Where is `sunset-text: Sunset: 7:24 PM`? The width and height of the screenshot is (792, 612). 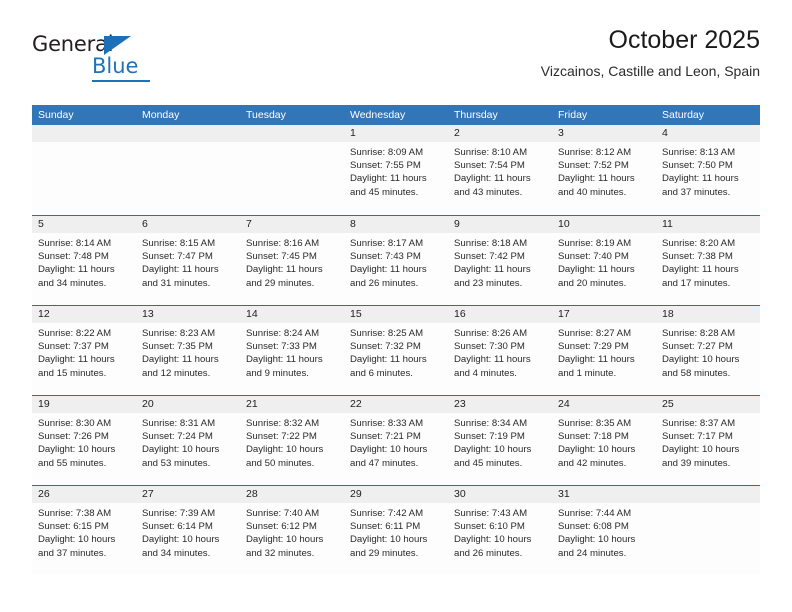 sunset-text: Sunset: 7:24 PM is located at coordinates (177, 437).